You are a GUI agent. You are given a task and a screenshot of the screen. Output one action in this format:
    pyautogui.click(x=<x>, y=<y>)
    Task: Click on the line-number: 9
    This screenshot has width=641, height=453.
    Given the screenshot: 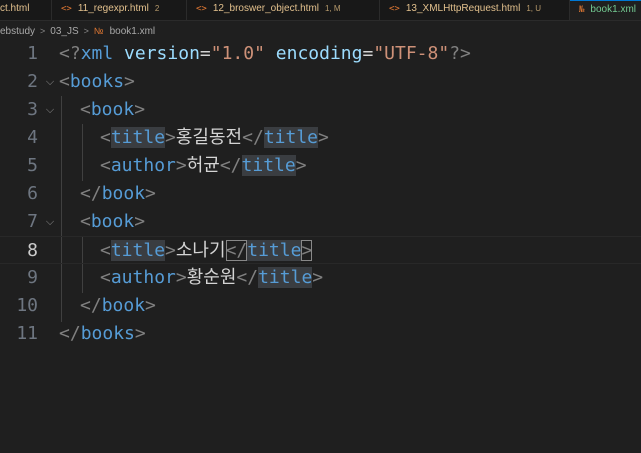 What is the action you would take?
    pyautogui.click(x=32, y=277)
    